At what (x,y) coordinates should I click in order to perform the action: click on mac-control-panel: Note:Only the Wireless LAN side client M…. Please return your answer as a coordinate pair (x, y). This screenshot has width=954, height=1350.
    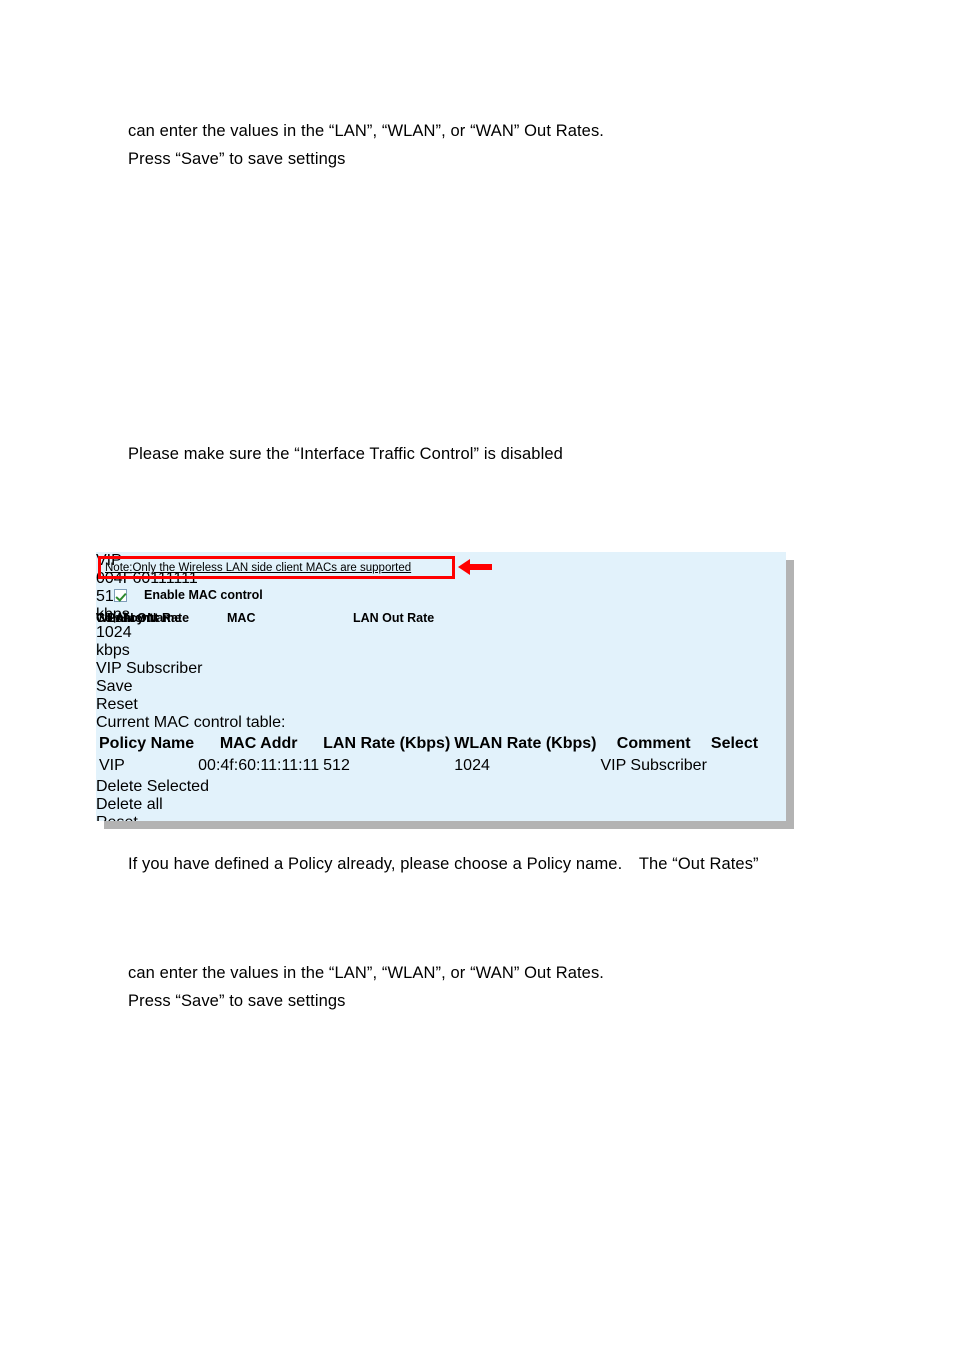
    Looking at the image, I should click on (441, 686).